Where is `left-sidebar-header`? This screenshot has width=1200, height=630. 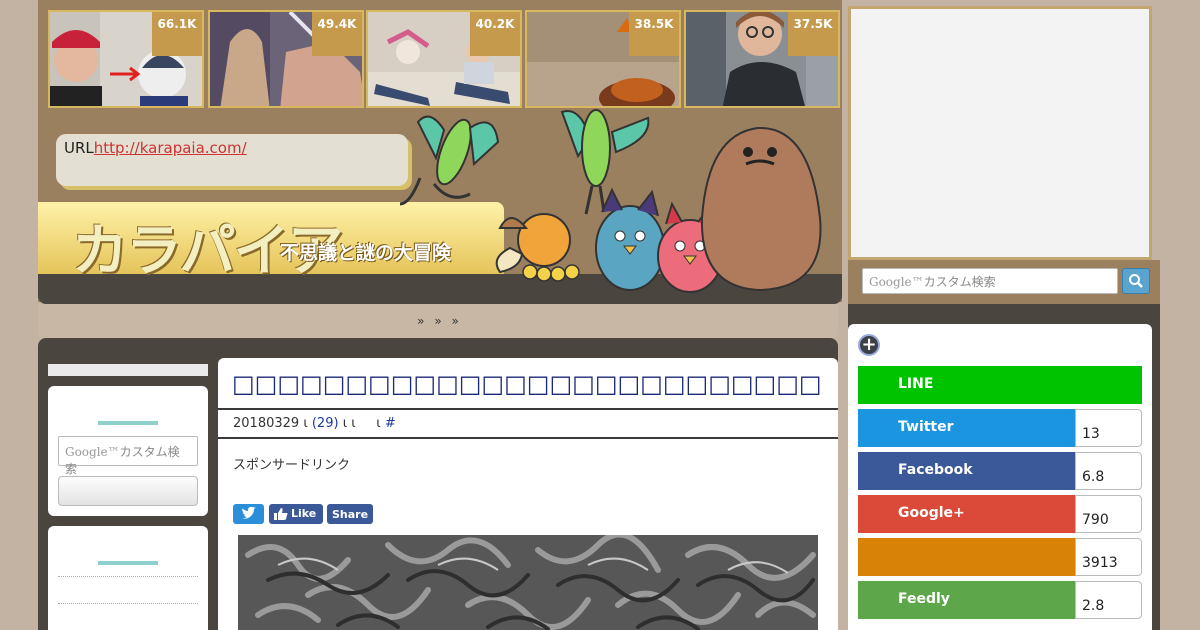
left-sidebar-header is located at coordinates (128, 370).